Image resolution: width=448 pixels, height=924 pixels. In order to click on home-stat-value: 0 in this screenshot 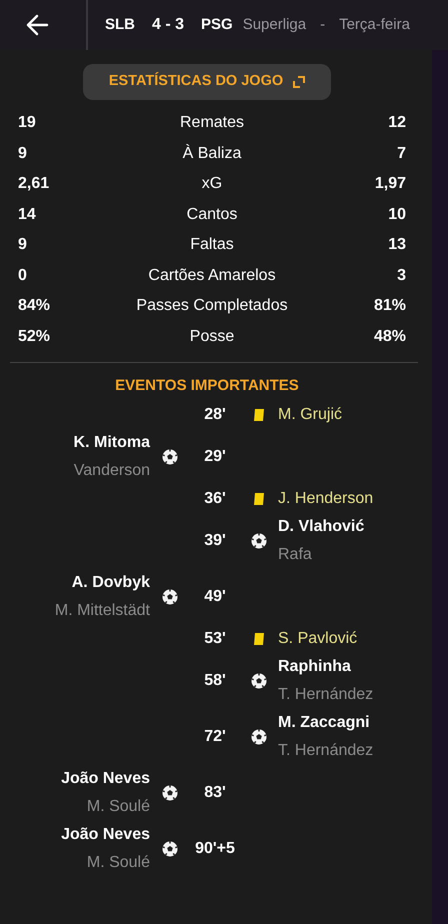, I will do `click(23, 276)`.